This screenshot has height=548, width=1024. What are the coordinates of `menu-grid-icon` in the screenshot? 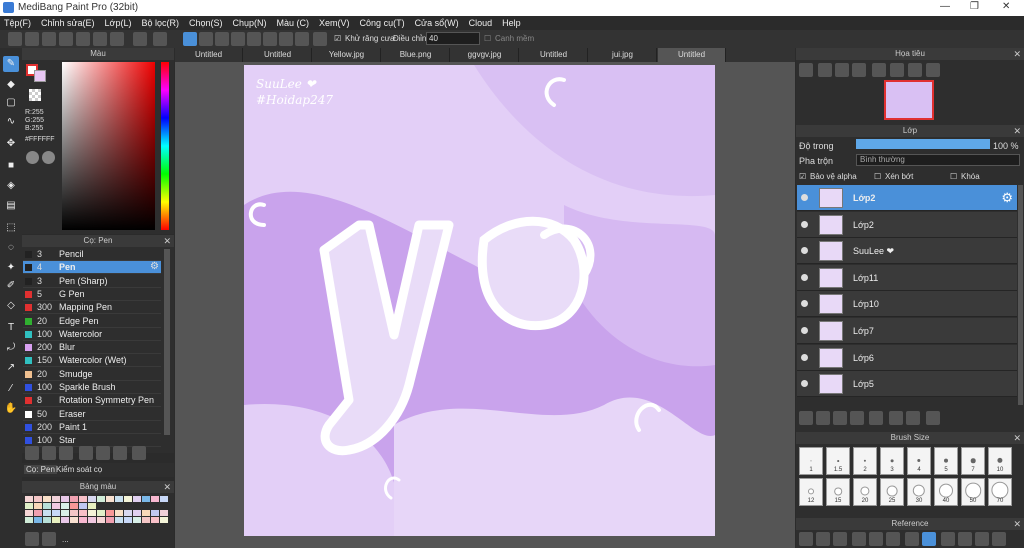 It's located at (117, 39).